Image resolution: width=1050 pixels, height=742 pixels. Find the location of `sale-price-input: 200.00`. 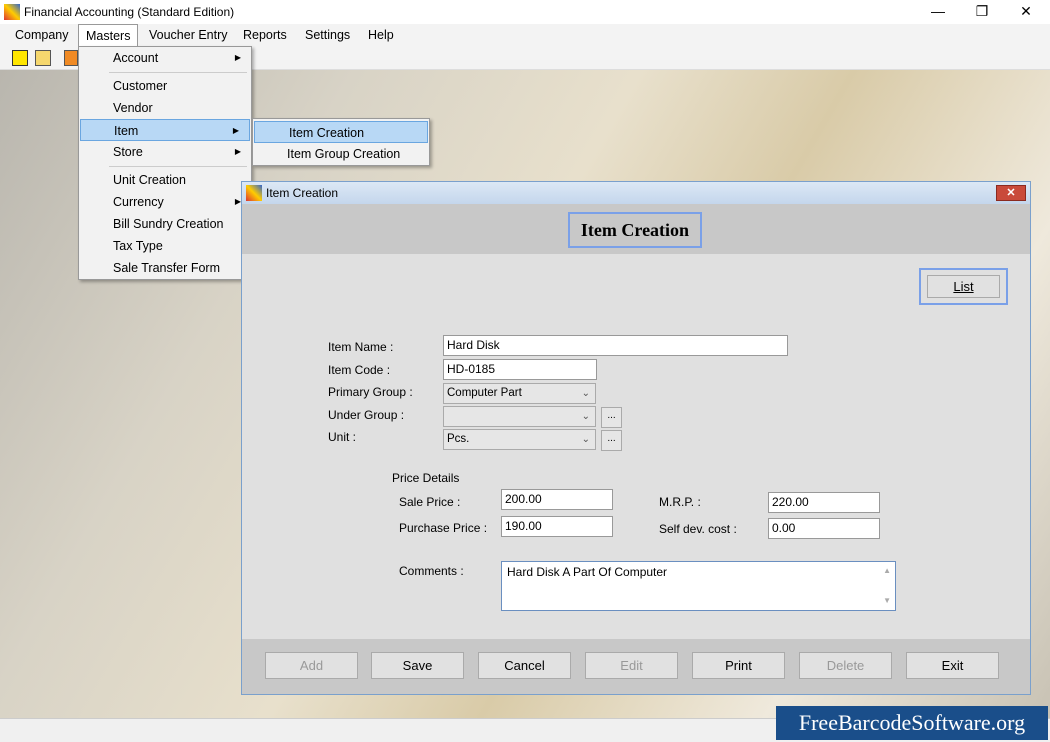

sale-price-input: 200.00 is located at coordinates (557, 499).